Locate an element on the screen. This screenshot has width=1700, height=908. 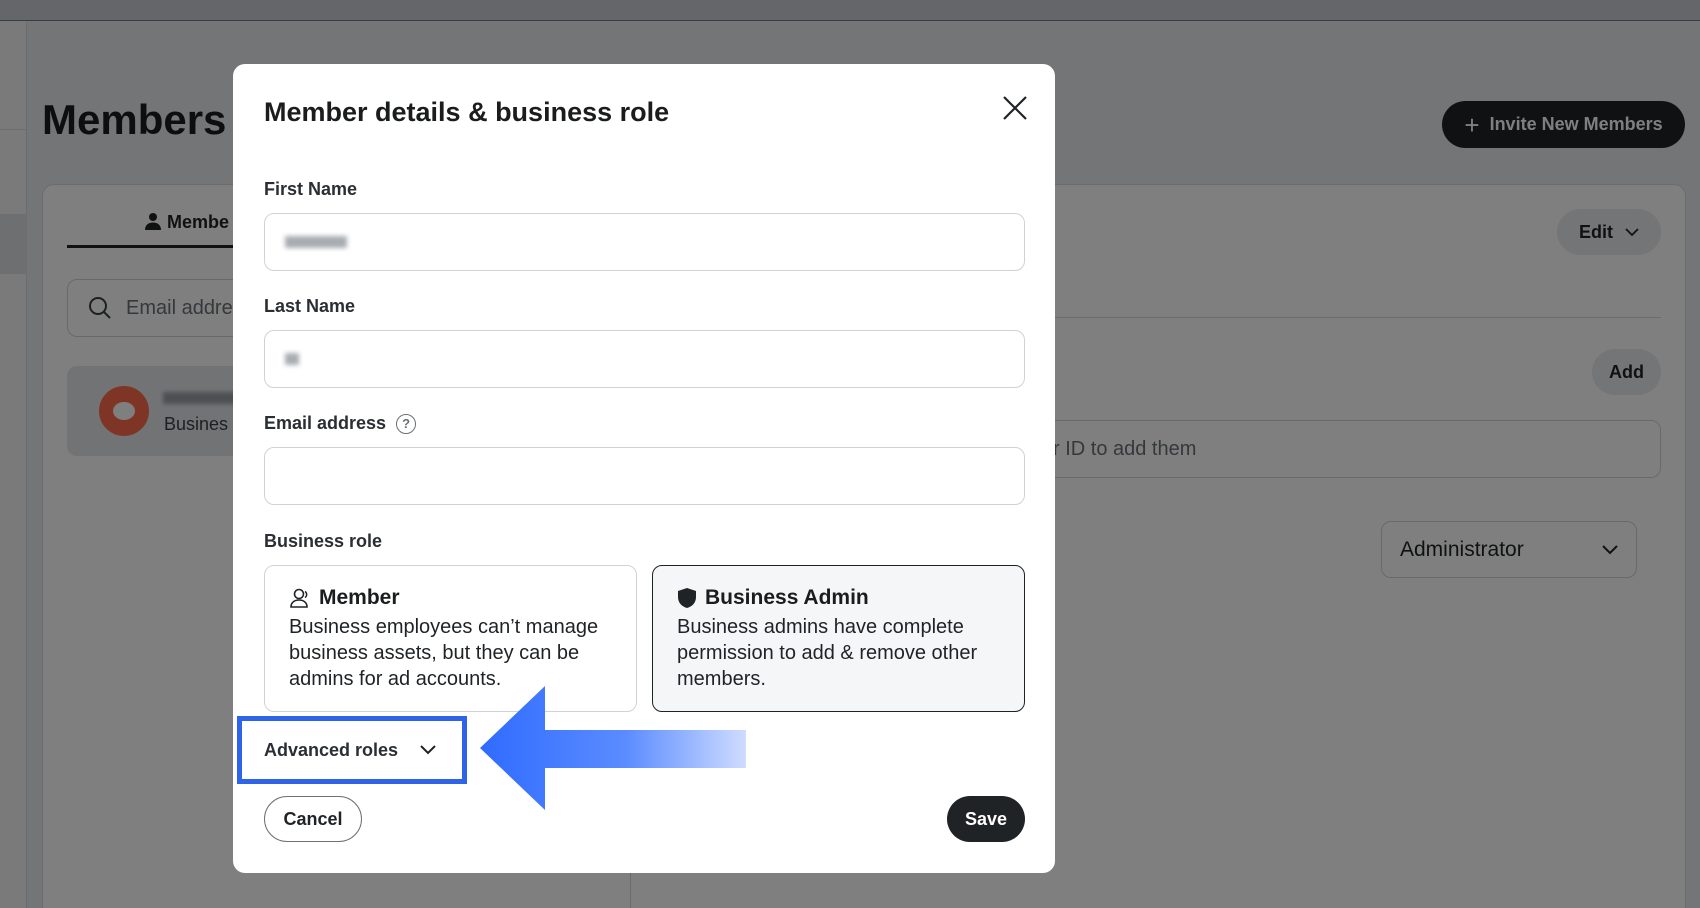
email-field is located at coordinates (644, 476).